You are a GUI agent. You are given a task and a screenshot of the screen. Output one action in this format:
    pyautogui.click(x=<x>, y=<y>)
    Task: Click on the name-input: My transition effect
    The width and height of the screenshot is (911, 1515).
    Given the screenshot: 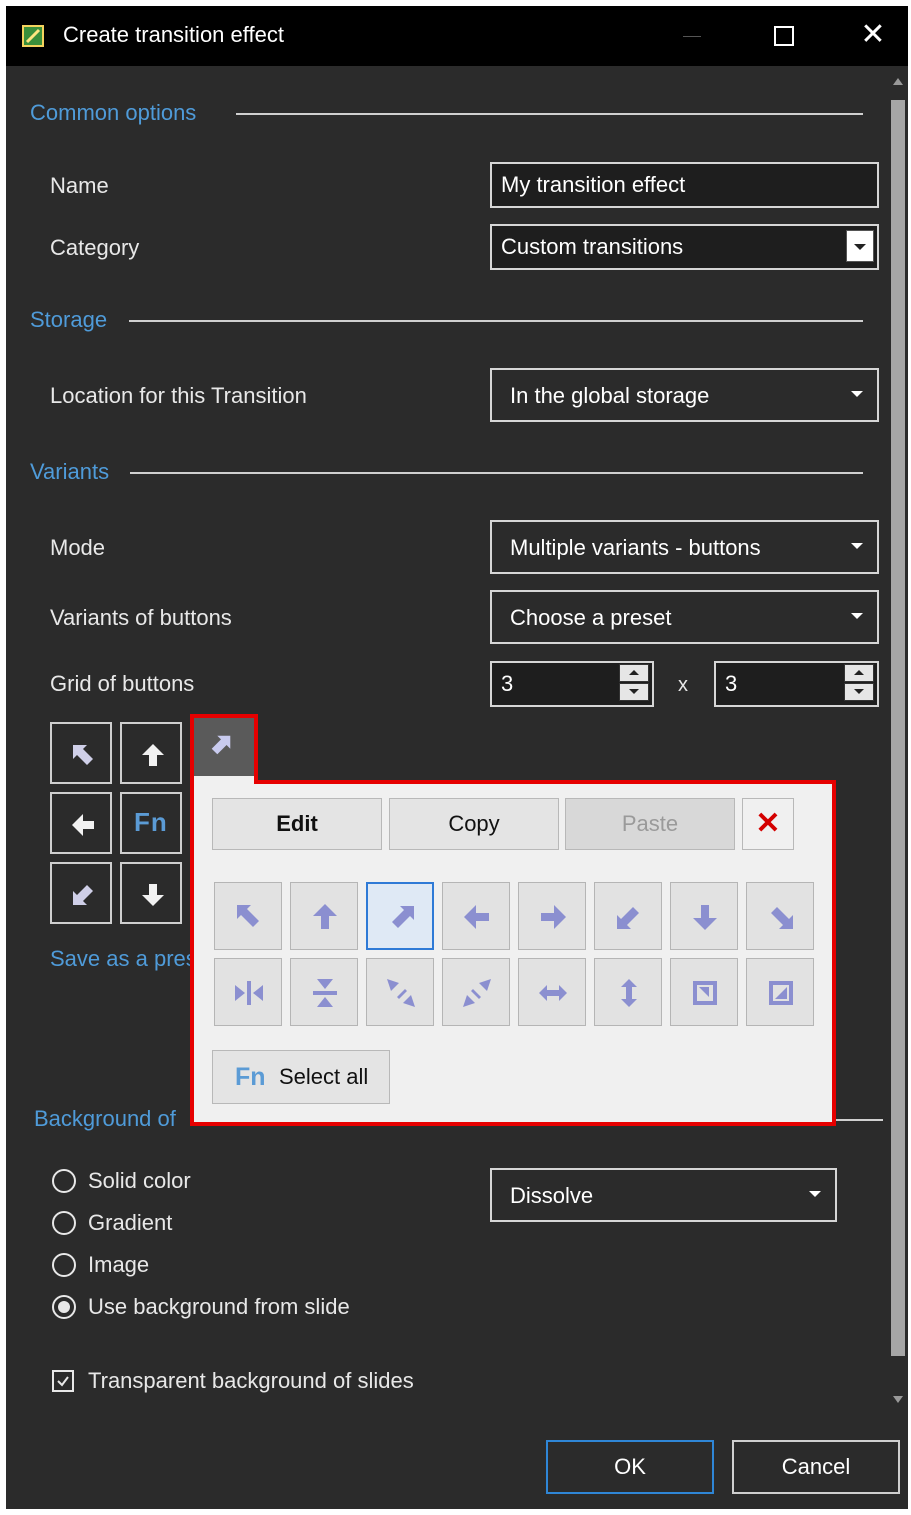 What is the action you would take?
    pyautogui.click(x=684, y=185)
    